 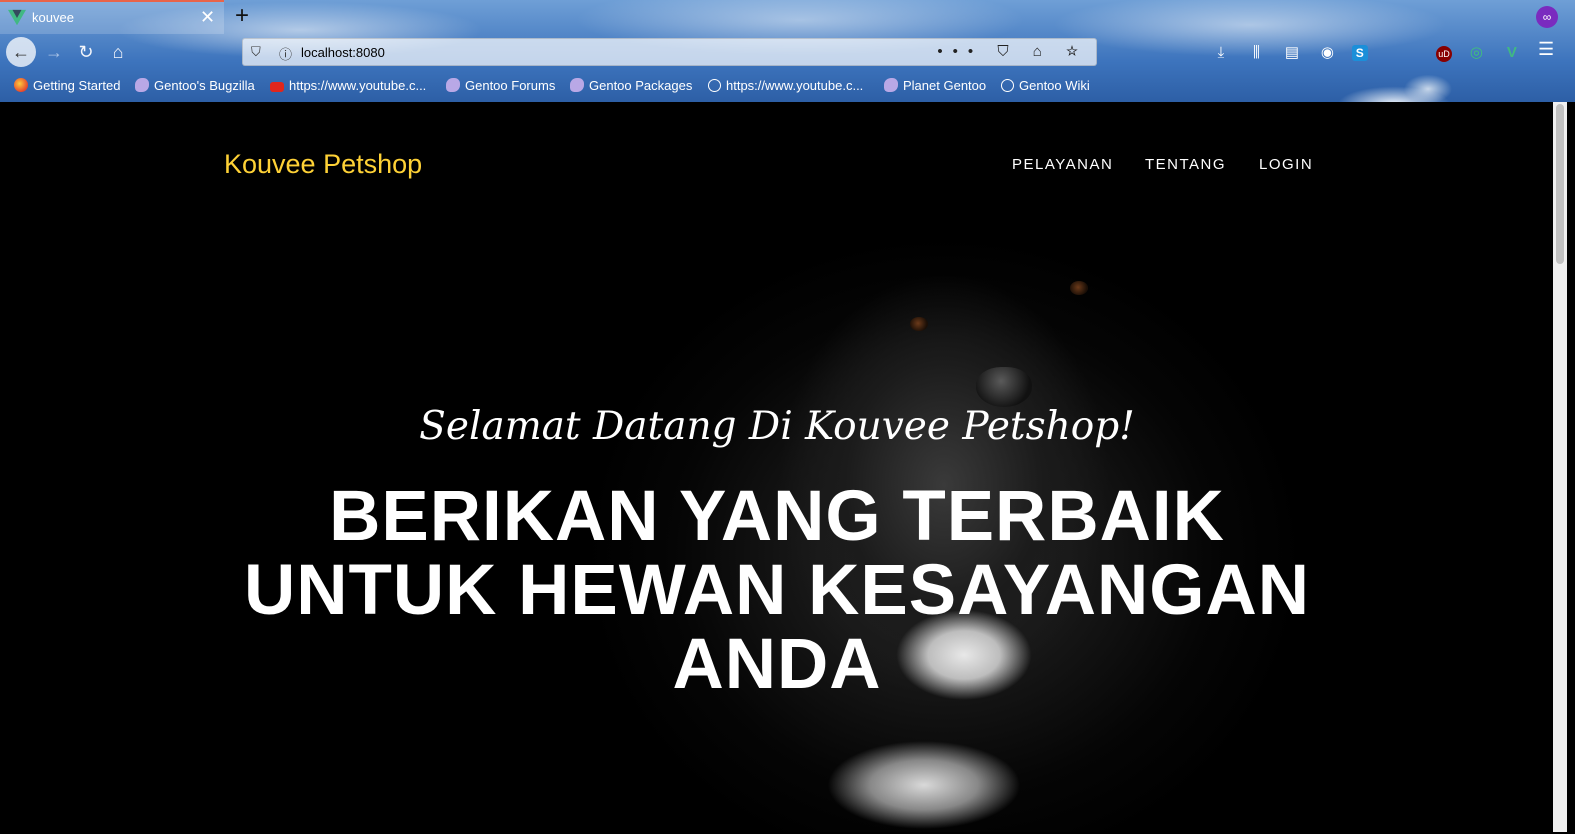 I want to click on brand-logo-link: Kouvee Petshop, so click(x=323, y=164).